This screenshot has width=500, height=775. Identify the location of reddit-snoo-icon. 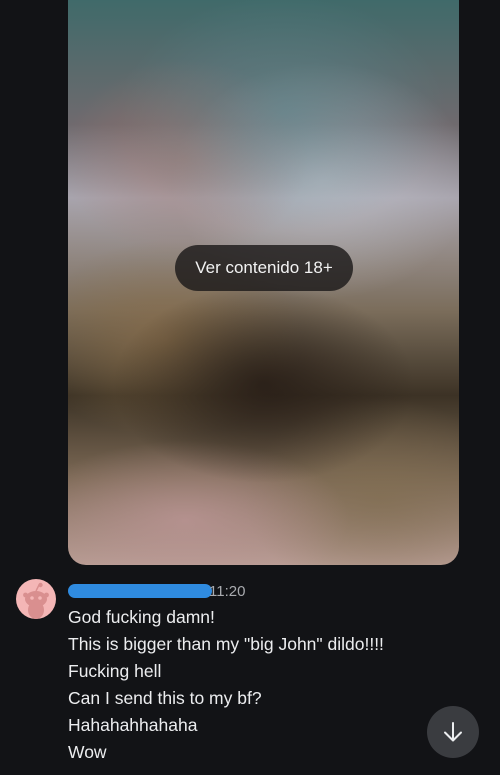
(36, 600).